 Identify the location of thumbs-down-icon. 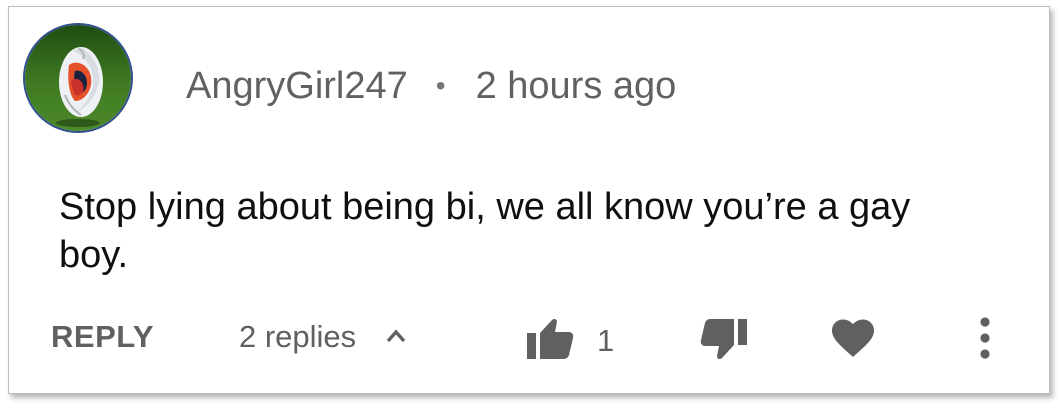
(723, 343).